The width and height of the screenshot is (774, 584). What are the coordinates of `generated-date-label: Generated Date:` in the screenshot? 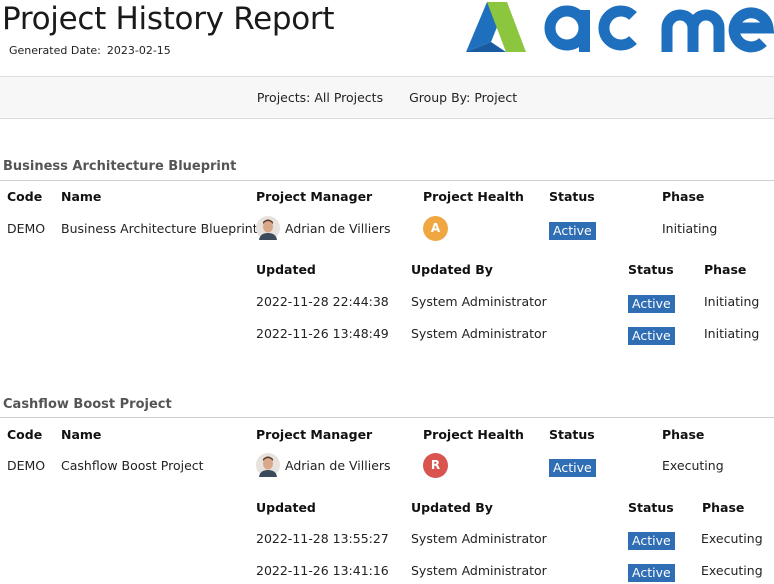 It's located at (55, 50).